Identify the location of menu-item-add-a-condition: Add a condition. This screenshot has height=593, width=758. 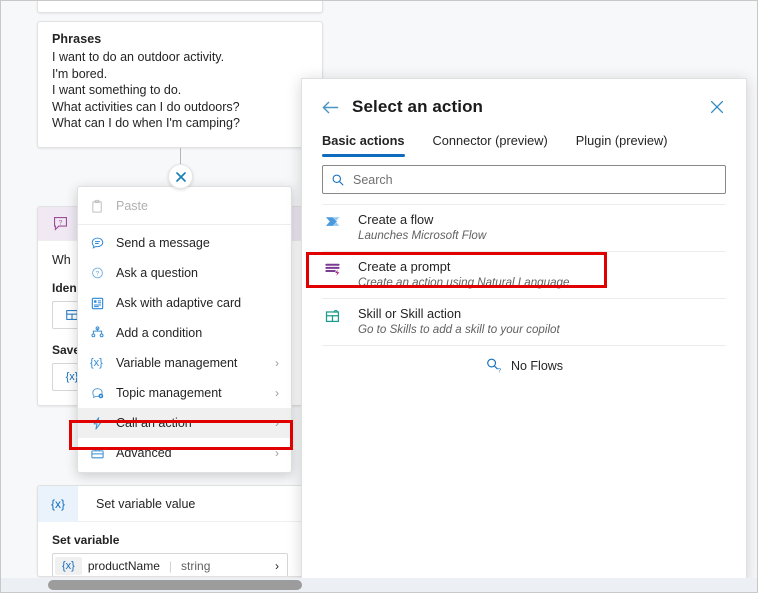
(184, 333).